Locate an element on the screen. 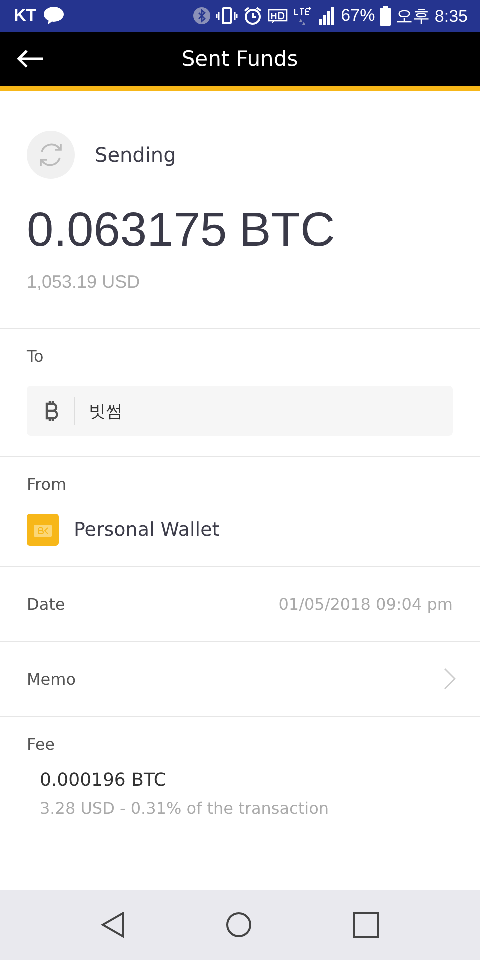  row-label: Memo is located at coordinates (51, 679).